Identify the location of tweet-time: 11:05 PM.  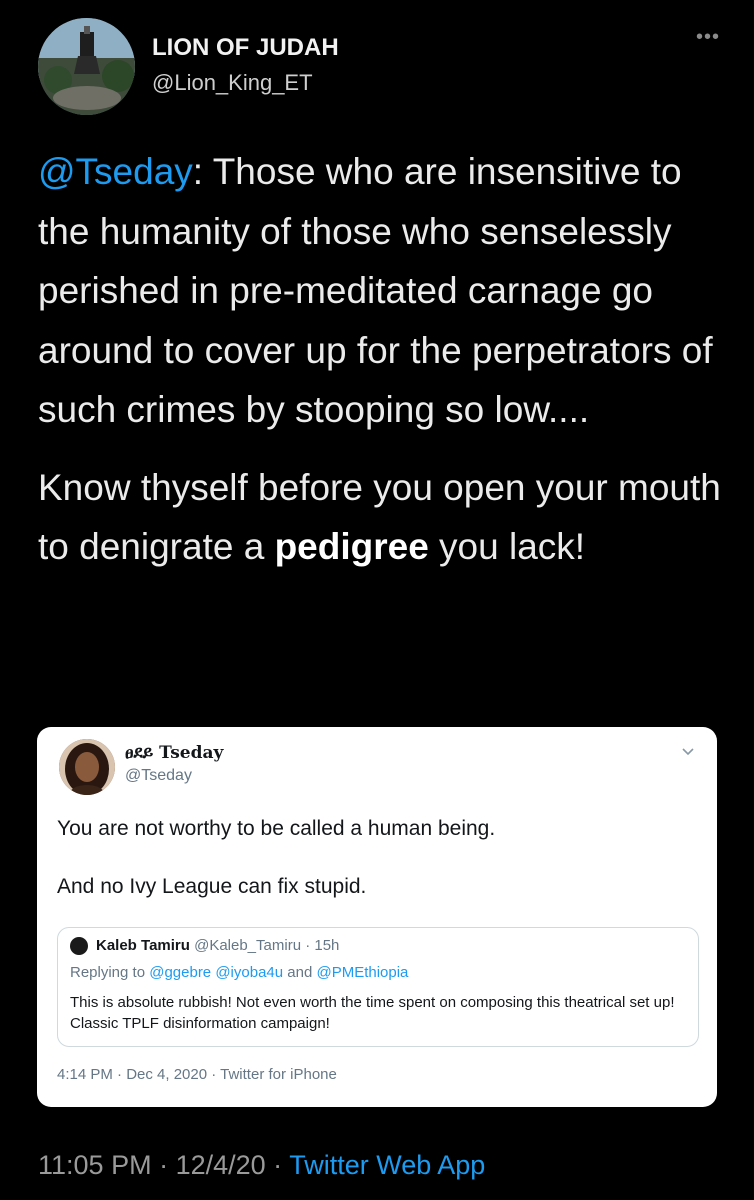
(95, 1165).